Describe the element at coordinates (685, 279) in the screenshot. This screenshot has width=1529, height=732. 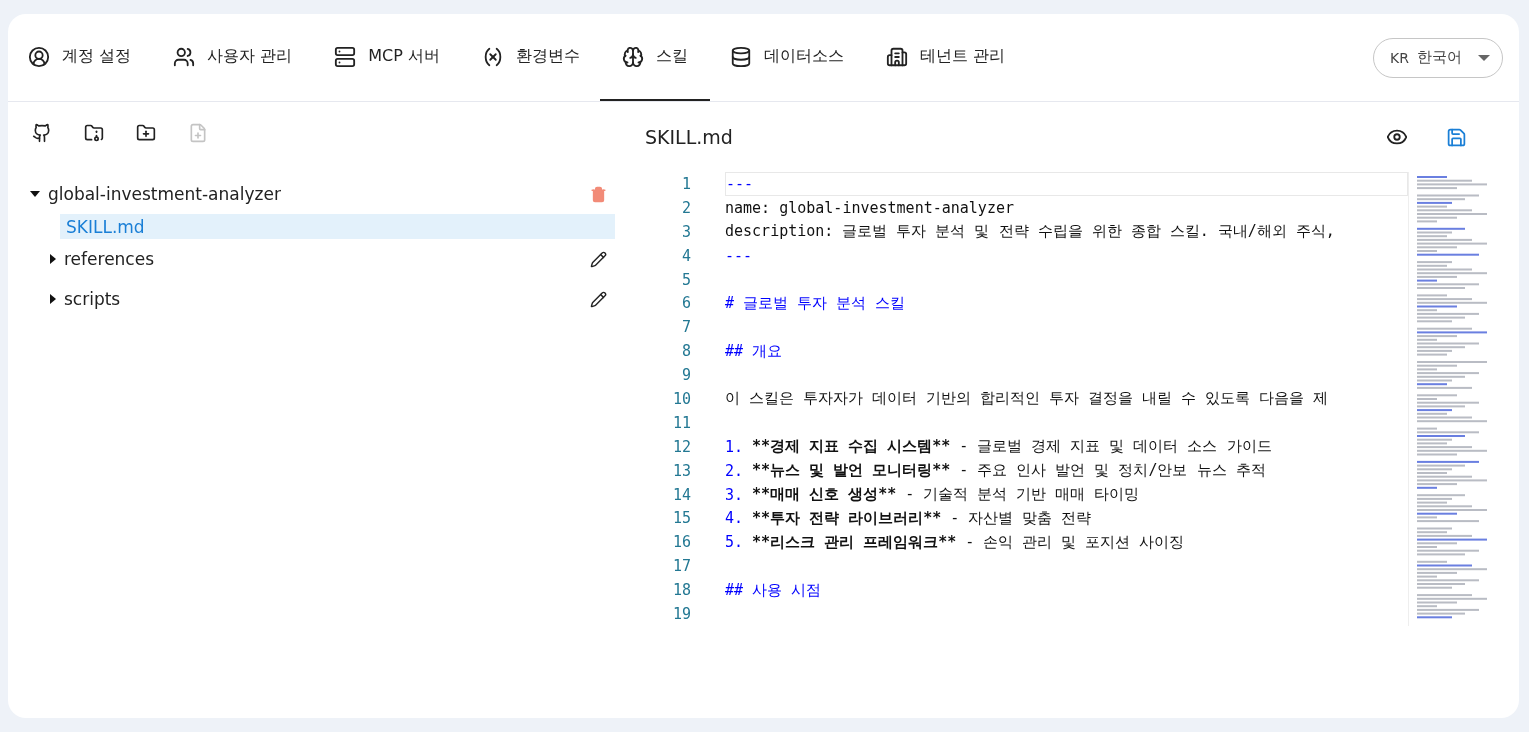
I see `line-number: 5` at that location.